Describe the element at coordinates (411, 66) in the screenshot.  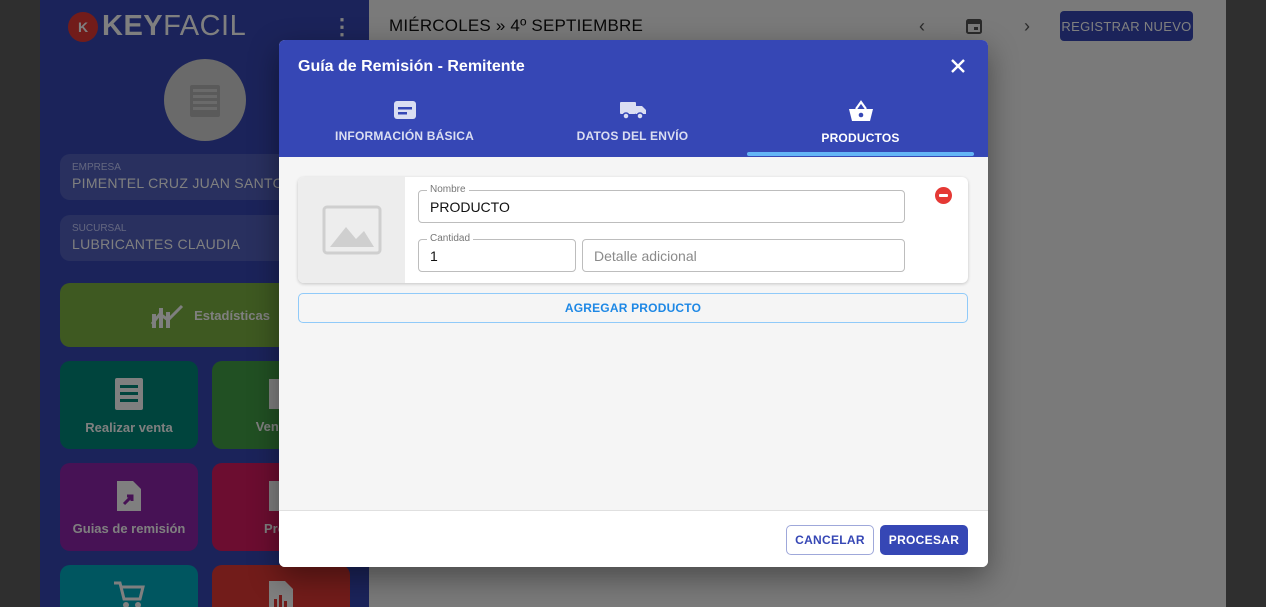
I see `dialog-title: Guía de Remisión - Remitente` at that location.